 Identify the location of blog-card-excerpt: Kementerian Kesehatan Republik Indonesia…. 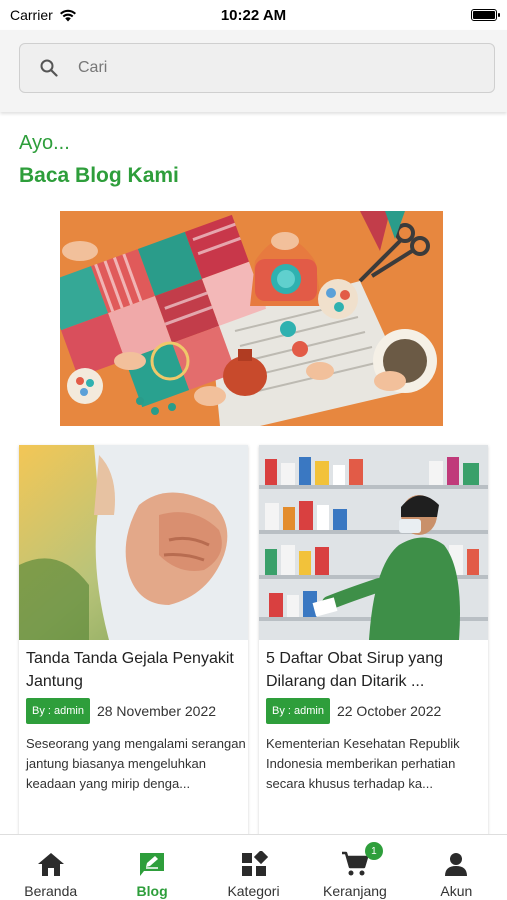
(363, 763).